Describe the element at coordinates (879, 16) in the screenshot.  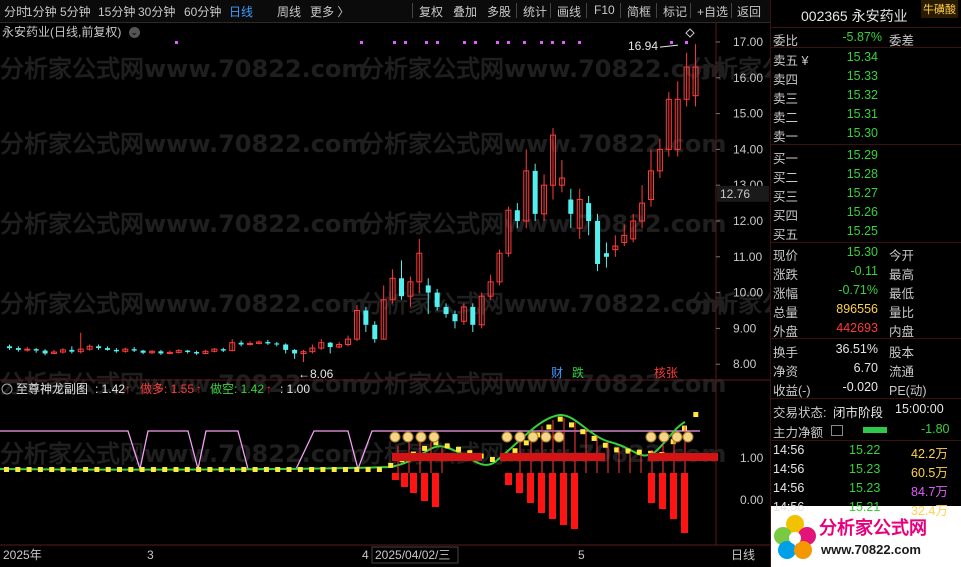
I see `stock-name: 永安药业` at that location.